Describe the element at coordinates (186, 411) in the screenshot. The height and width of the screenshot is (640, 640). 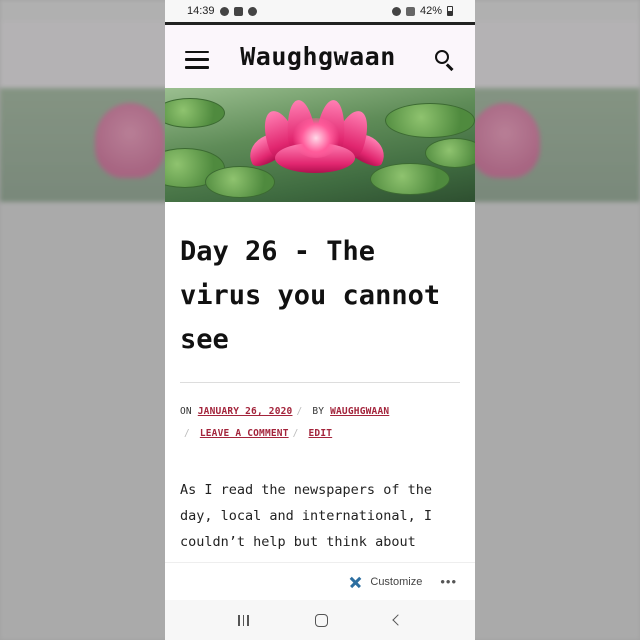
I see `meta-on-label: On` at that location.